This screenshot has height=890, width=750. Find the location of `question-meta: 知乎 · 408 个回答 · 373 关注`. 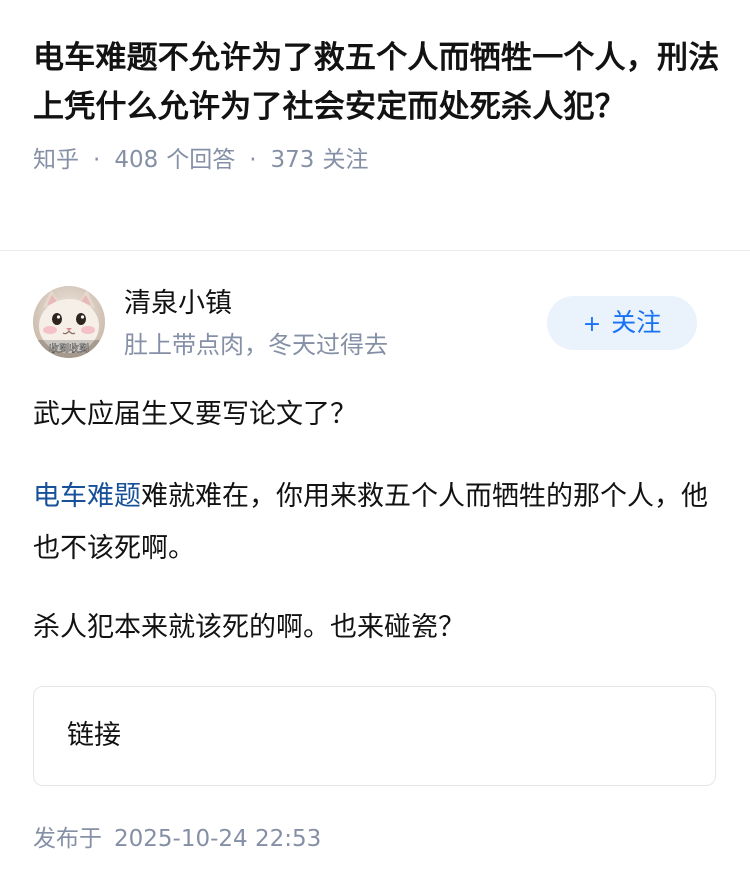

question-meta: 知乎 · 408 个回答 · 373 关注 is located at coordinates (378, 160).